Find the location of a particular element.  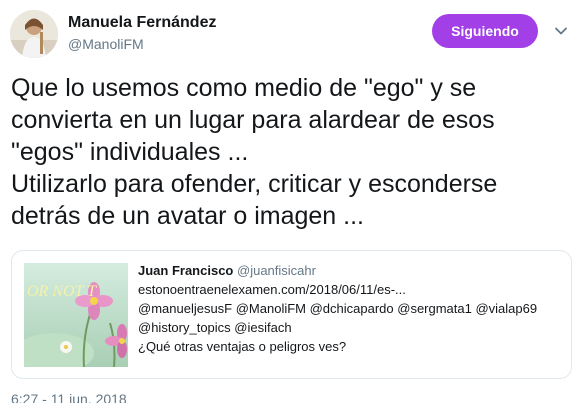

quoted-author-handle: @juanfisicahr is located at coordinates (276, 270).